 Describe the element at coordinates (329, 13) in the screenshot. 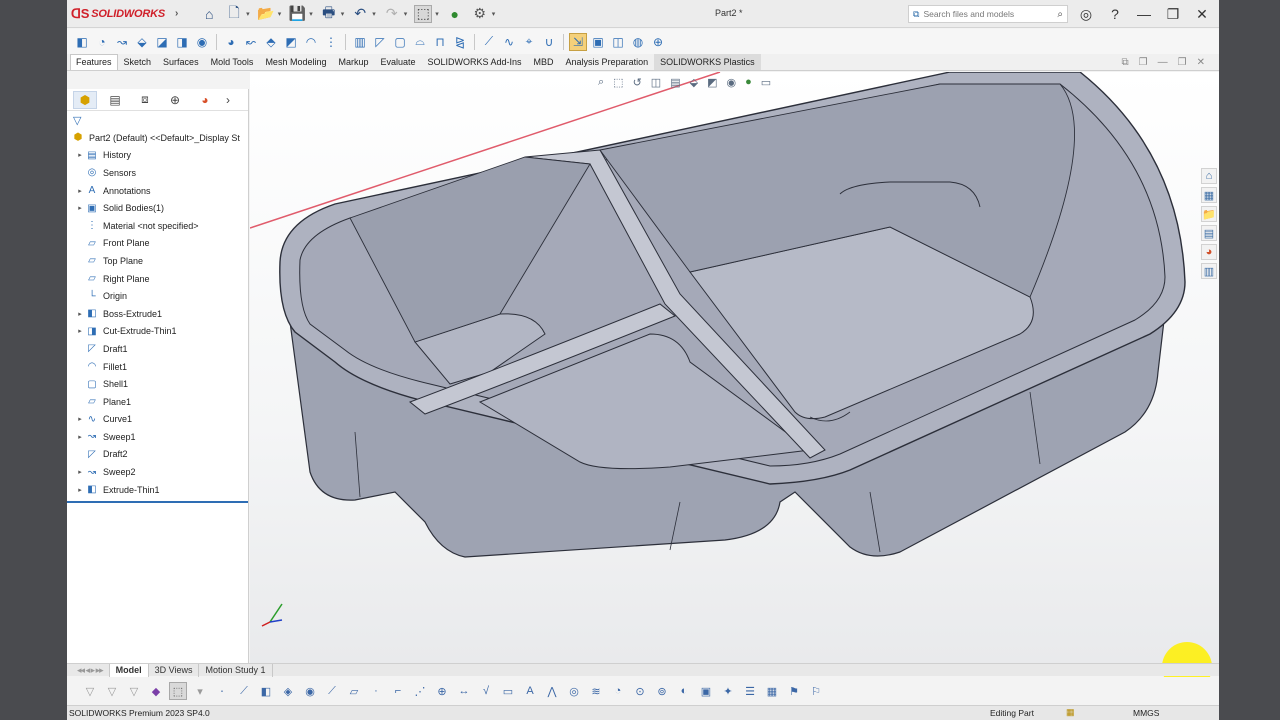

I see `print-icon: 🖶` at that location.